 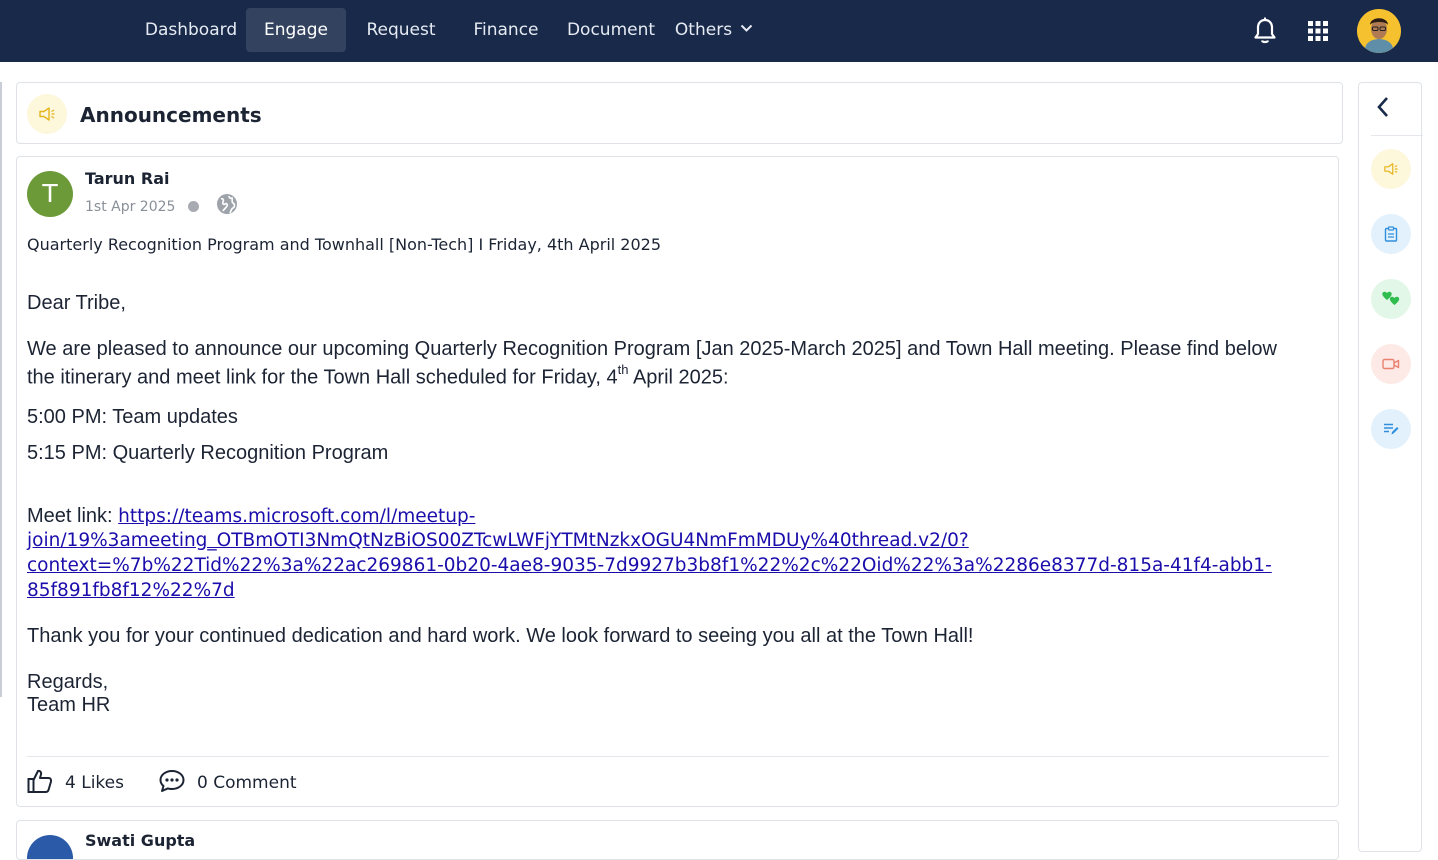 I want to click on chevron-down-icon, so click(x=746, y=28).